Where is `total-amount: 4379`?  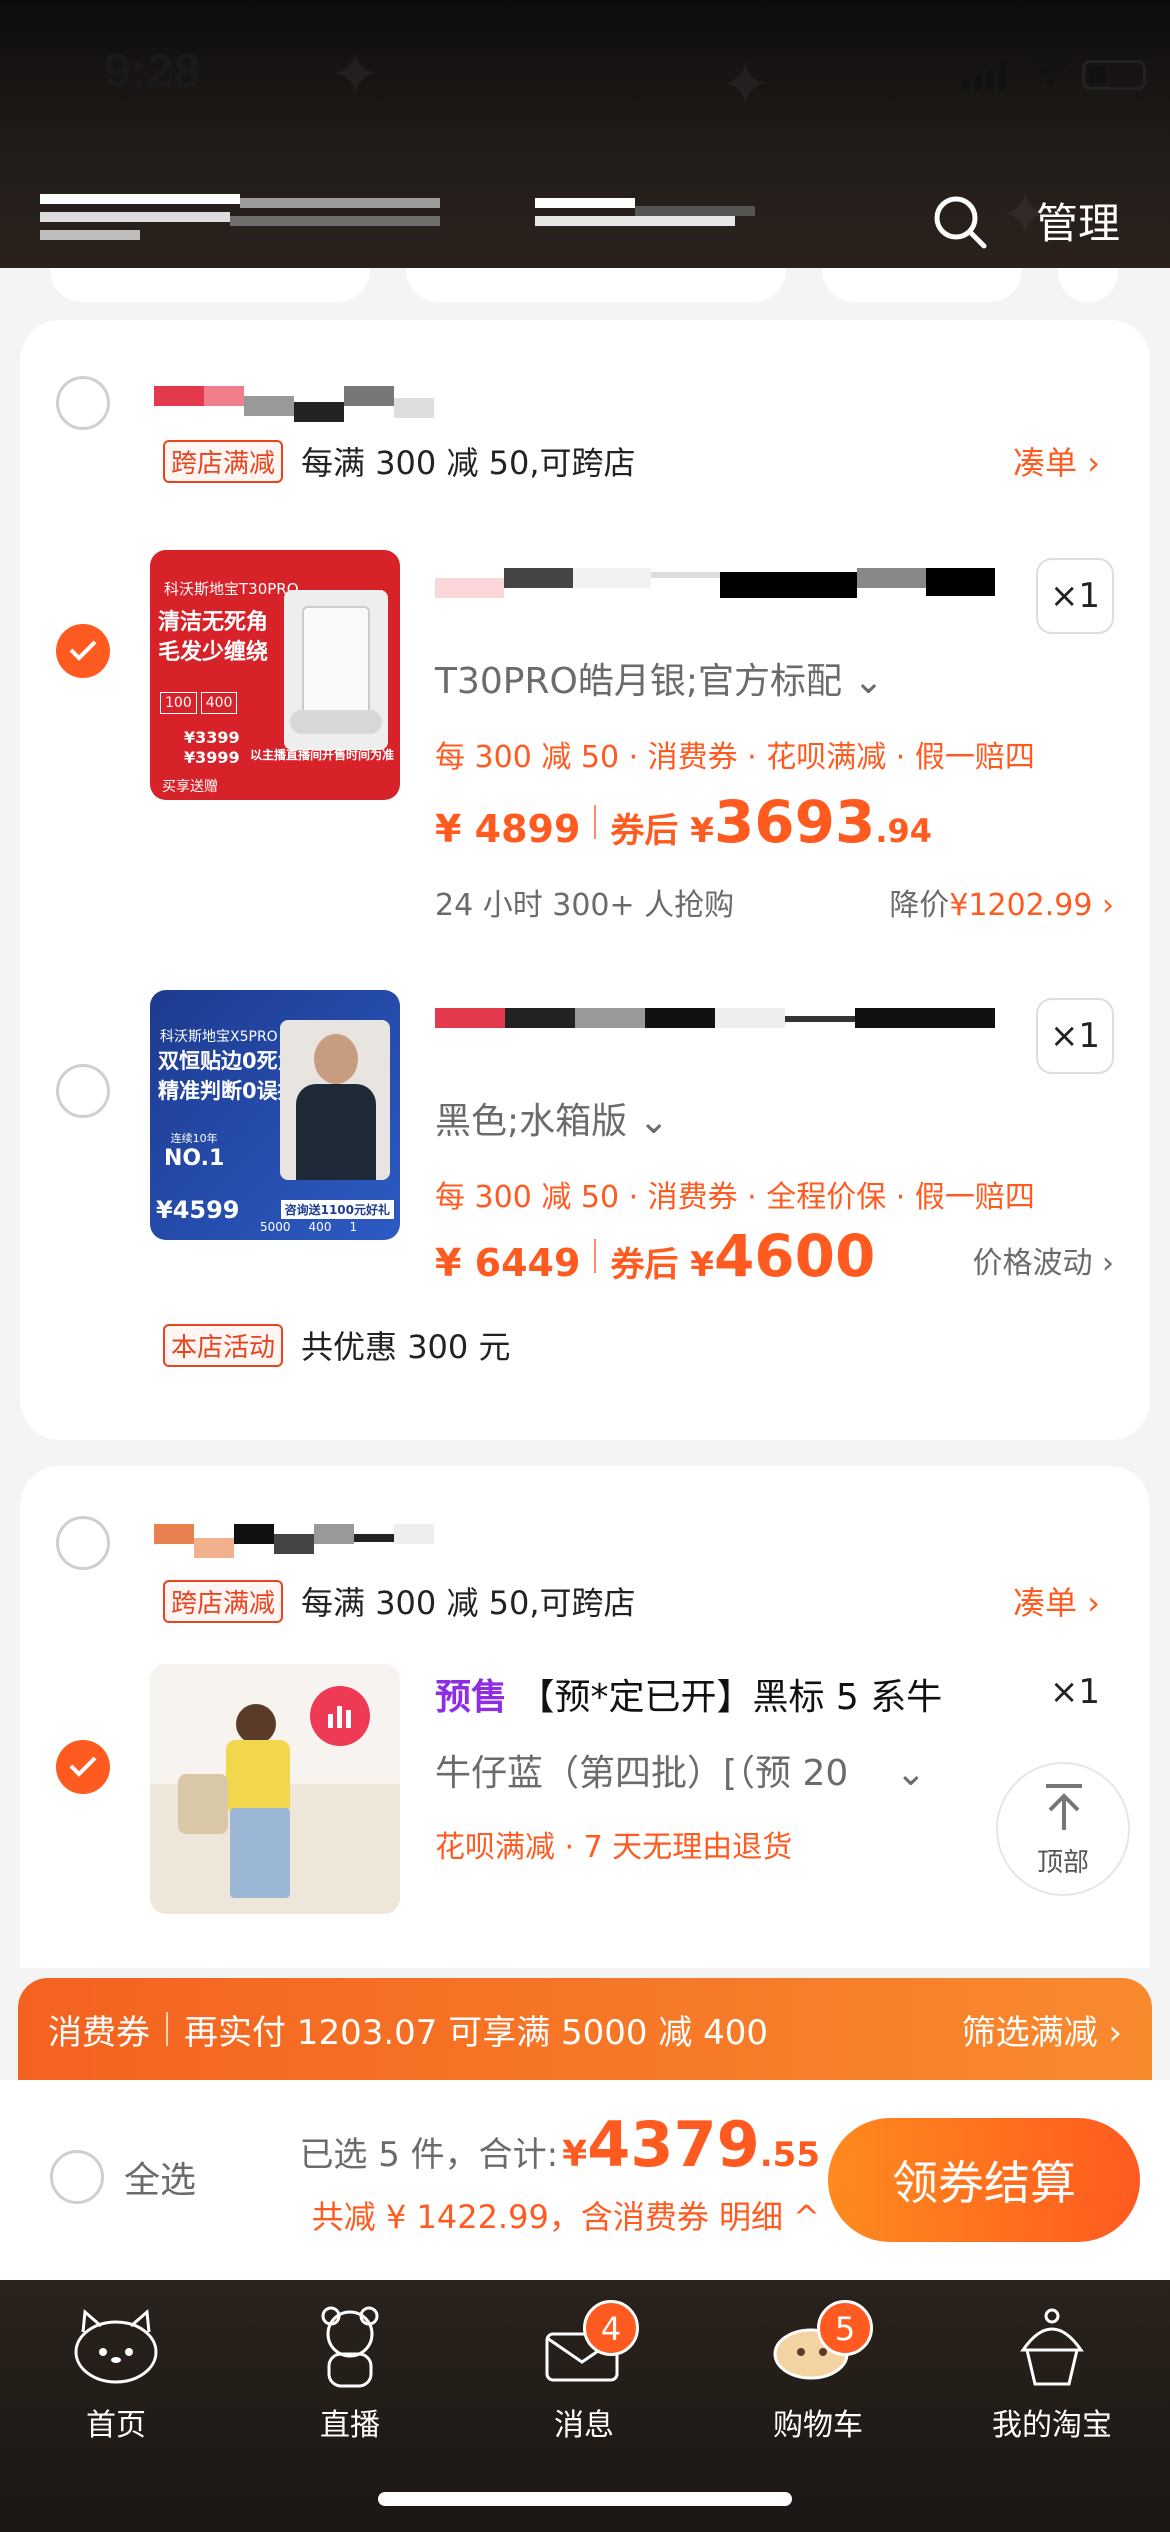 total-amount: 4379 is located at coordinates (673, 2144).